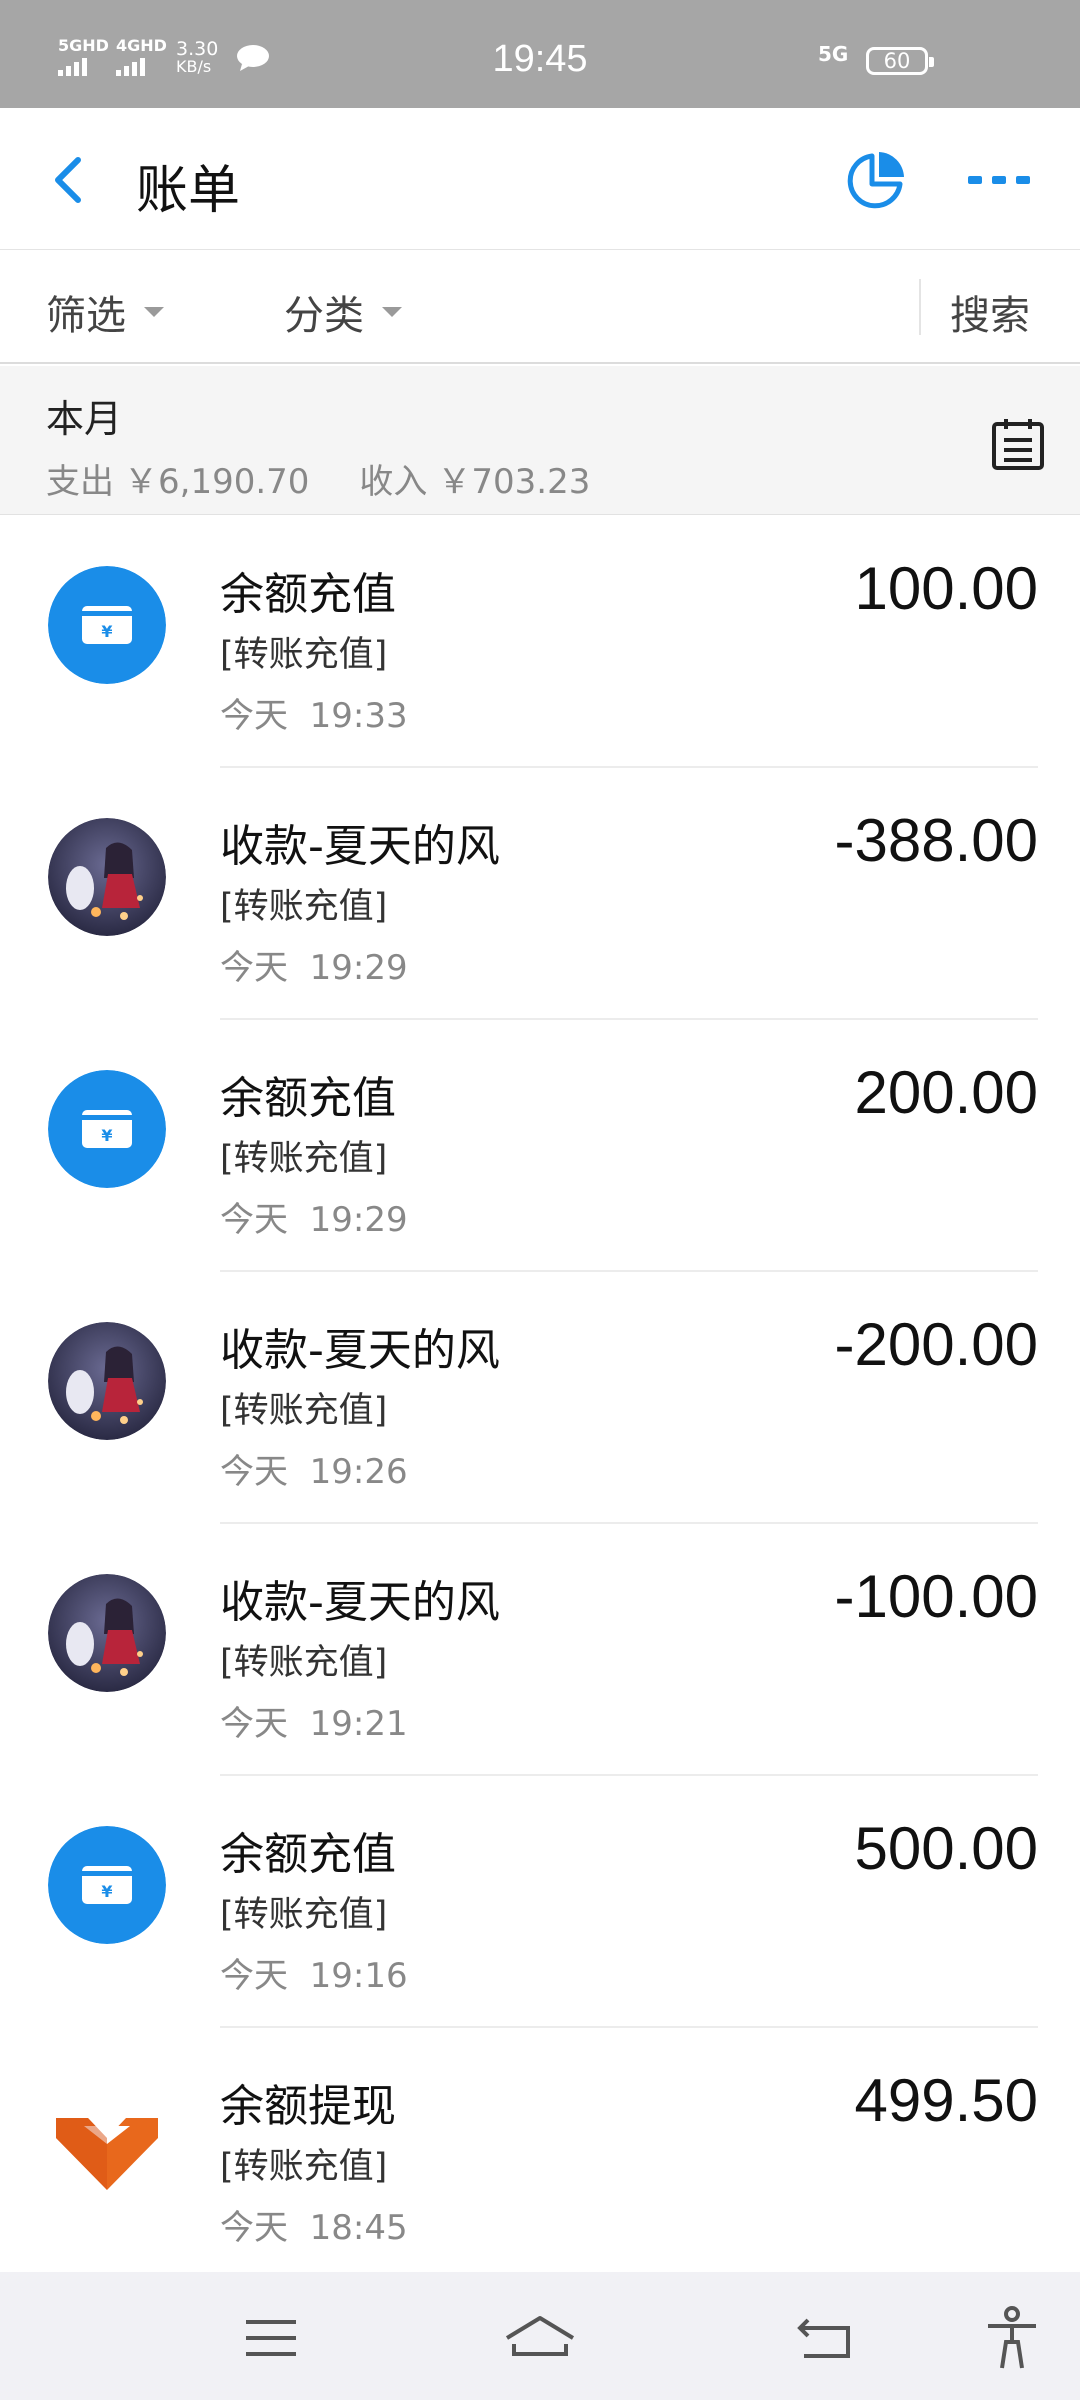 This screenshot has height=2400, width=1080. Describe the element at coordinates (393, 482) in the screenshot. I see `income-label: 收入` at that location.